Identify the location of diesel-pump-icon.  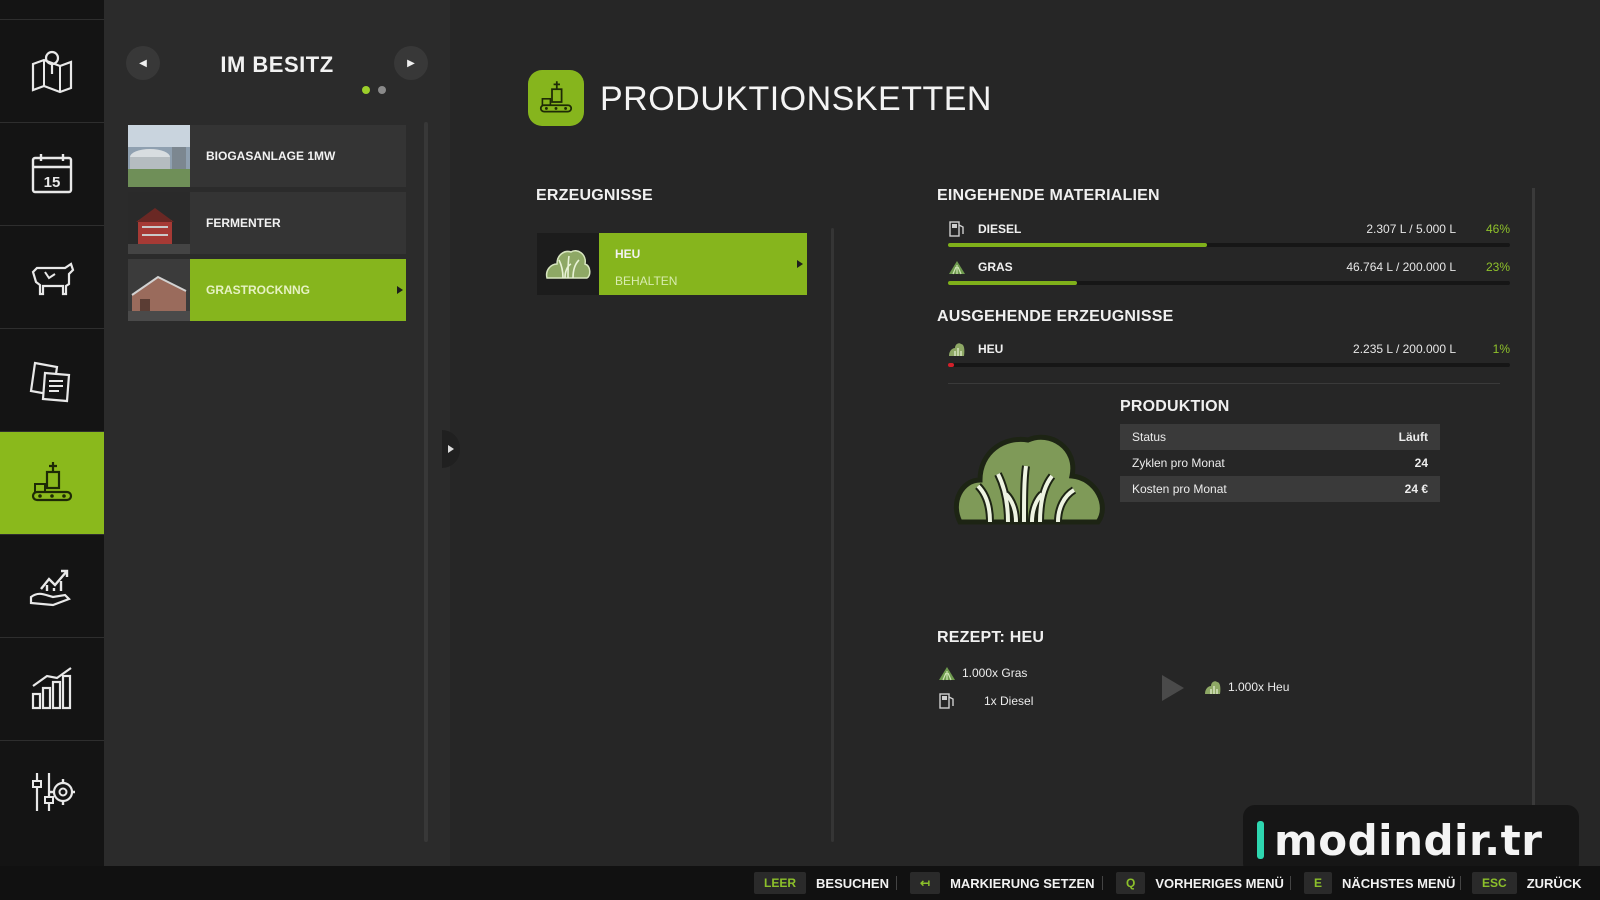
(946, 701).